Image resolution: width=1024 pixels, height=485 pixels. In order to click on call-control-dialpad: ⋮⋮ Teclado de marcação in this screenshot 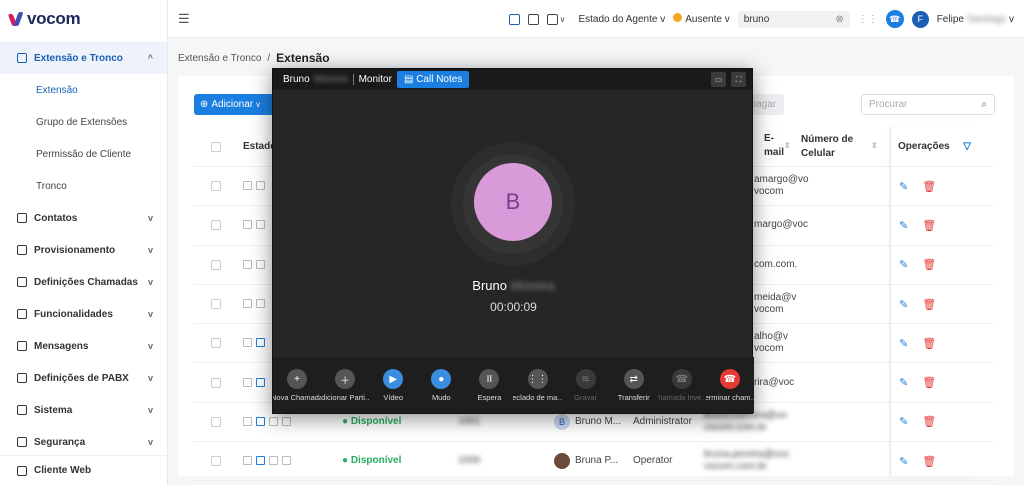, I will do `click(537, 385)`.